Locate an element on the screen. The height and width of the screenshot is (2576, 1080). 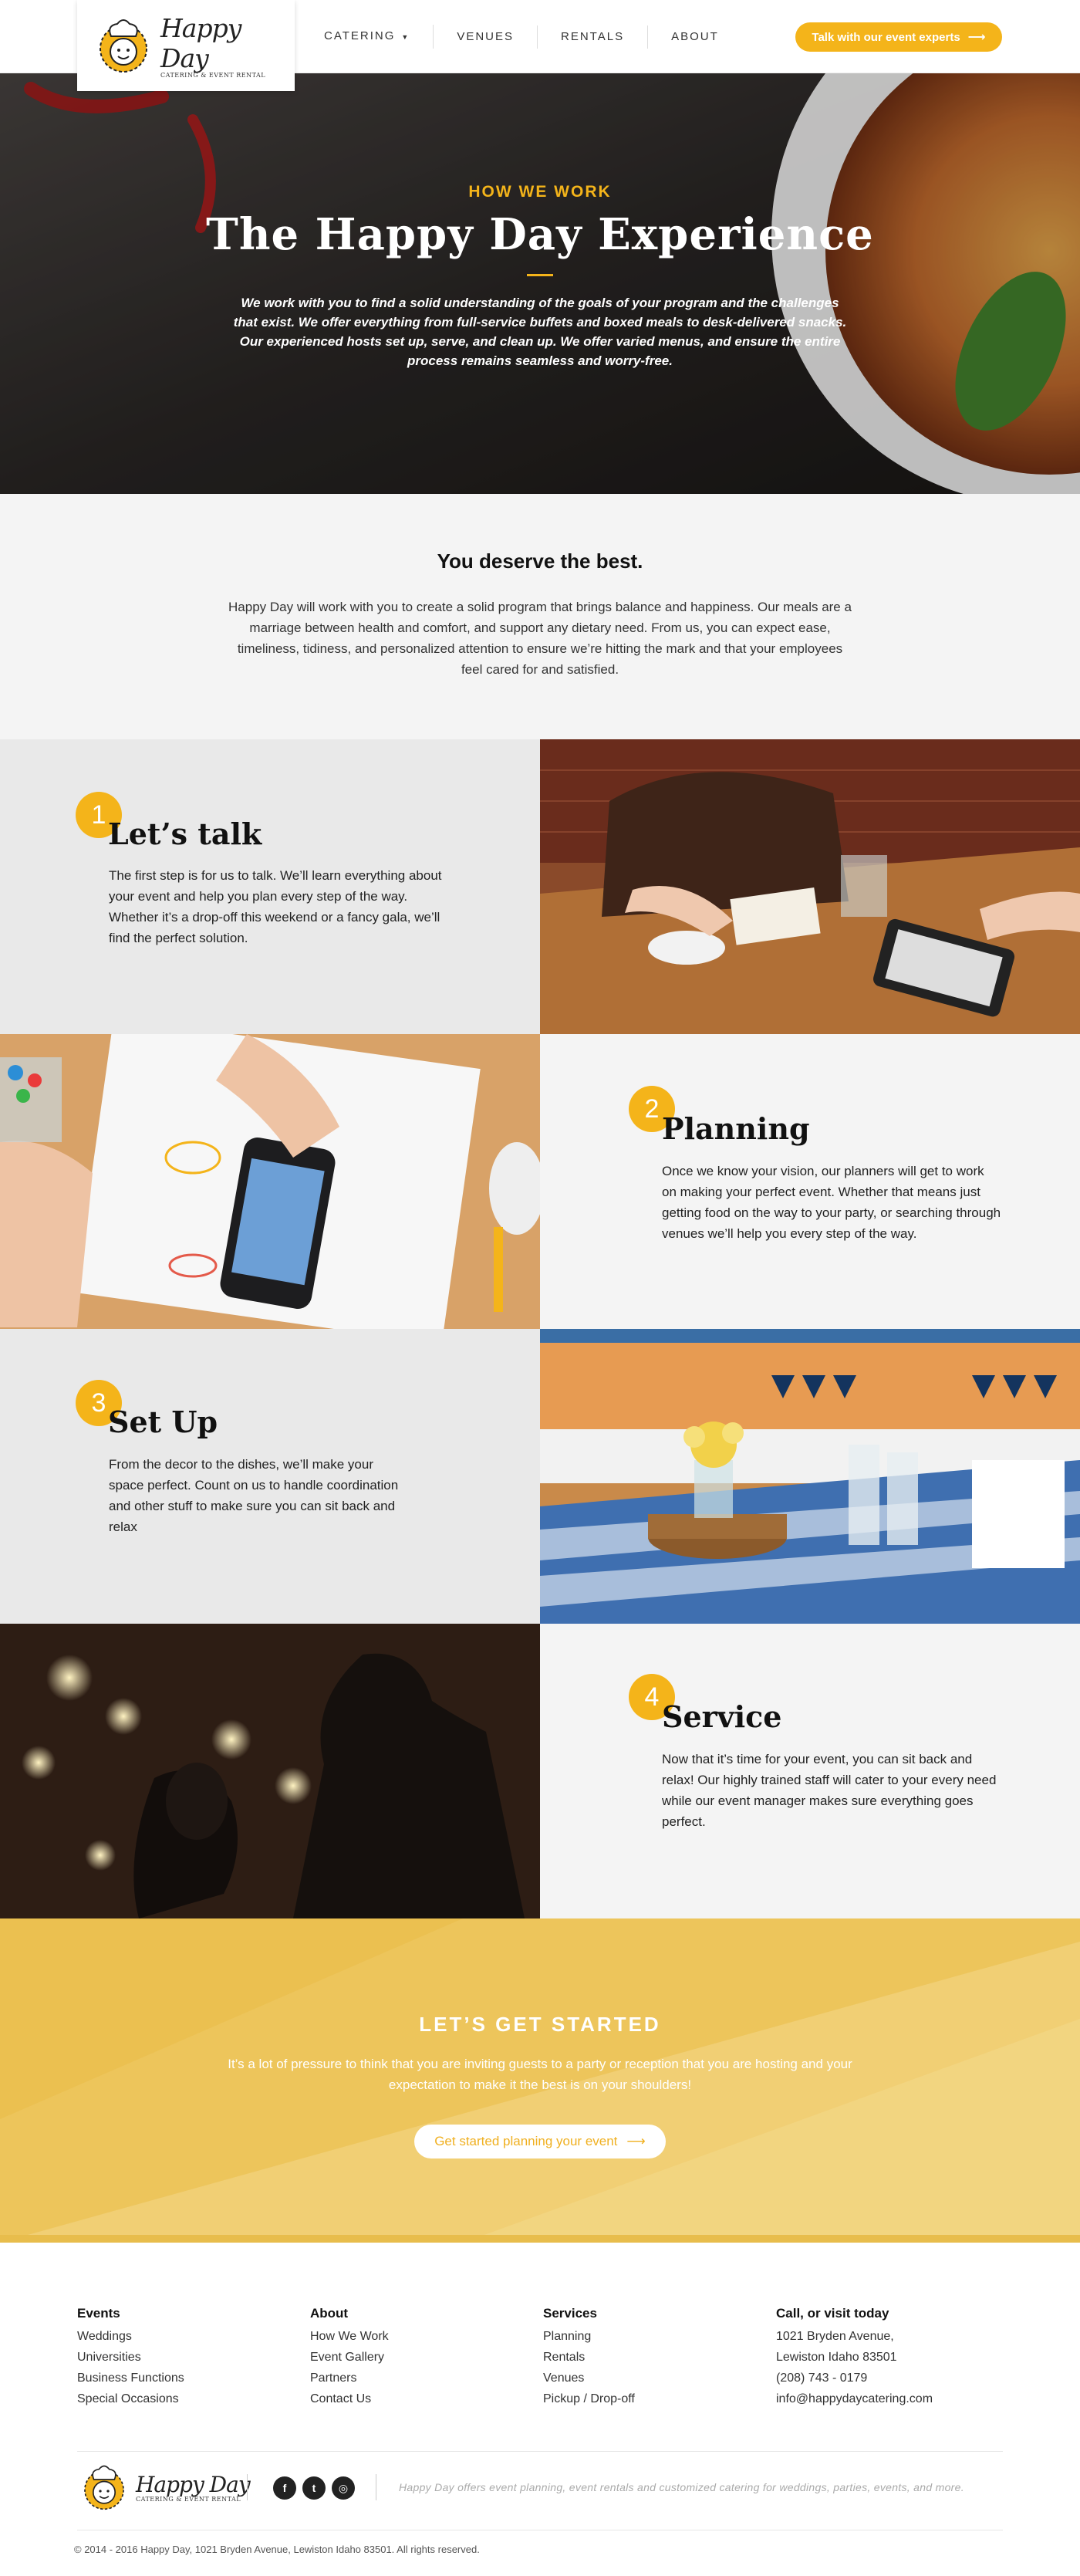
intro-heading: You deserve the best. is located at coordinates (540, 561).